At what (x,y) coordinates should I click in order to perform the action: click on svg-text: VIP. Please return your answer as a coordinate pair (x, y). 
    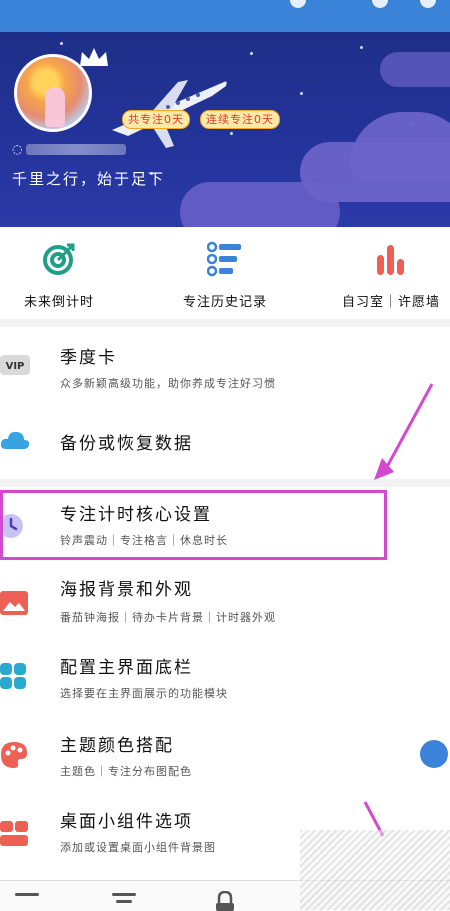
    Looking at the image, I should click on (15, 366).